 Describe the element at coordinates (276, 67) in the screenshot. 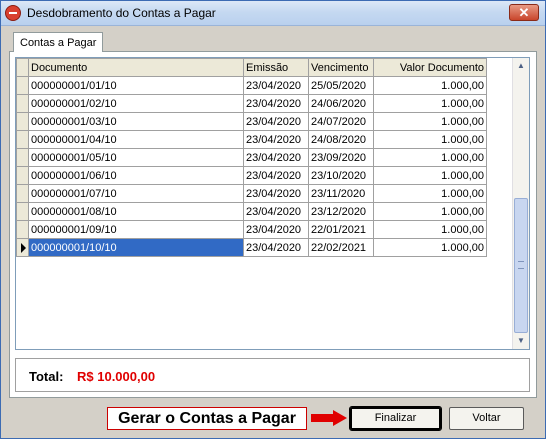

I see `column-header-emissao: Emissão` at that location.